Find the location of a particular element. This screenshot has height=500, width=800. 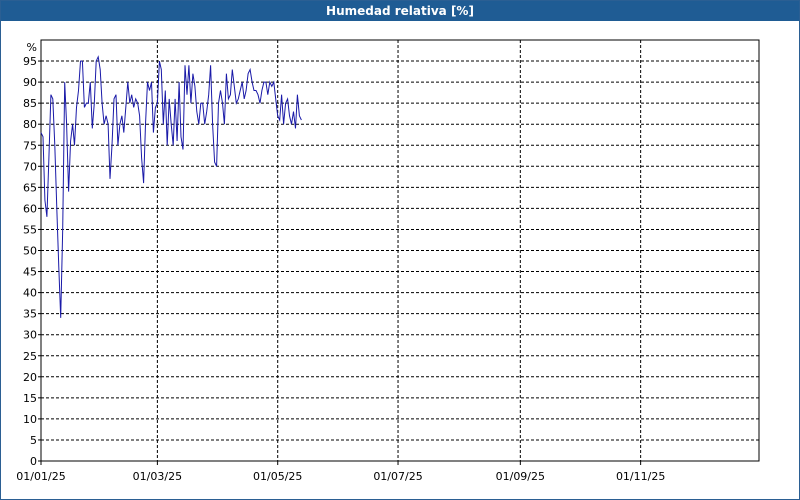

y-tick-label: 80 is located at coordinates (30, 124).